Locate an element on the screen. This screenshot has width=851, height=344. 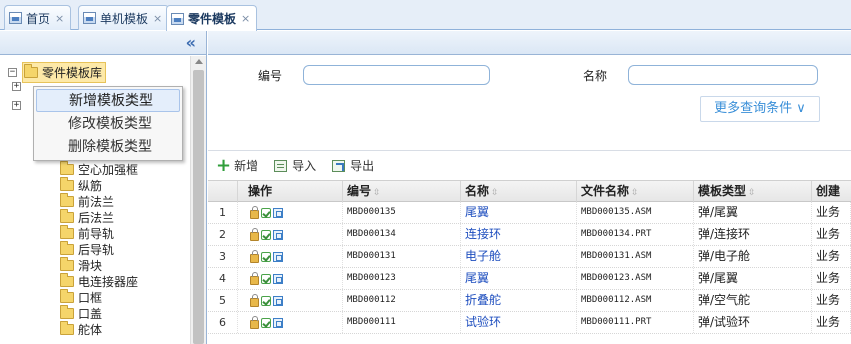
table-row: 4 MBD000123 尾翼 MBD000123.ASM 弹/尾翼 业务 is located at coordinates (529, 279).